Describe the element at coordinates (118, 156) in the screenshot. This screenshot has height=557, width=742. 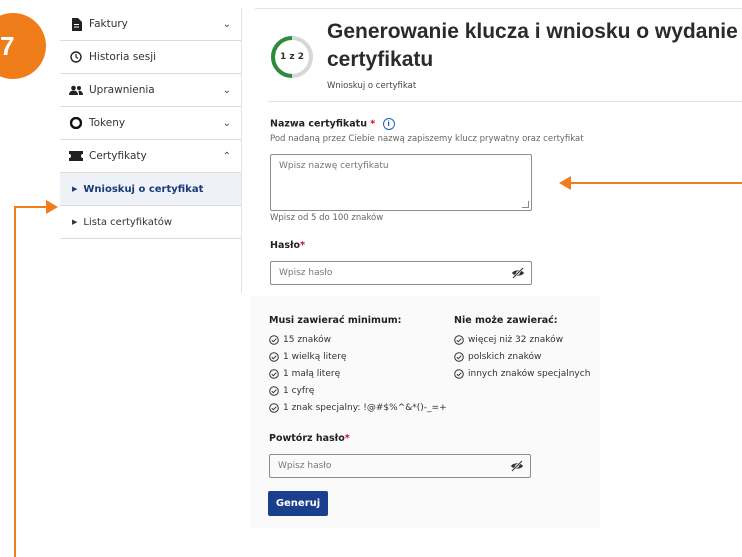
I see `sidebar-item-label: Certyfikaty` at that location.